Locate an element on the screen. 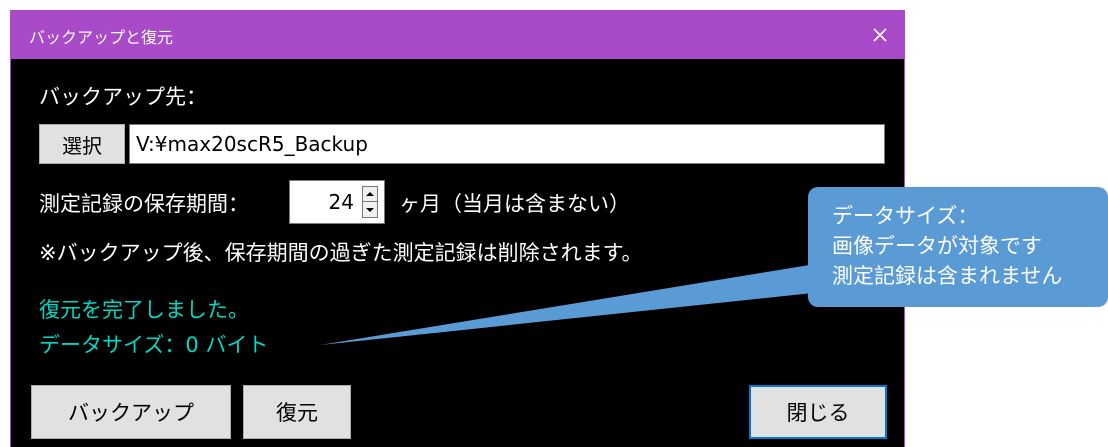 The width and height of the screenshot is (1108, 447). close-window-button is located at coordinates (880, 35).